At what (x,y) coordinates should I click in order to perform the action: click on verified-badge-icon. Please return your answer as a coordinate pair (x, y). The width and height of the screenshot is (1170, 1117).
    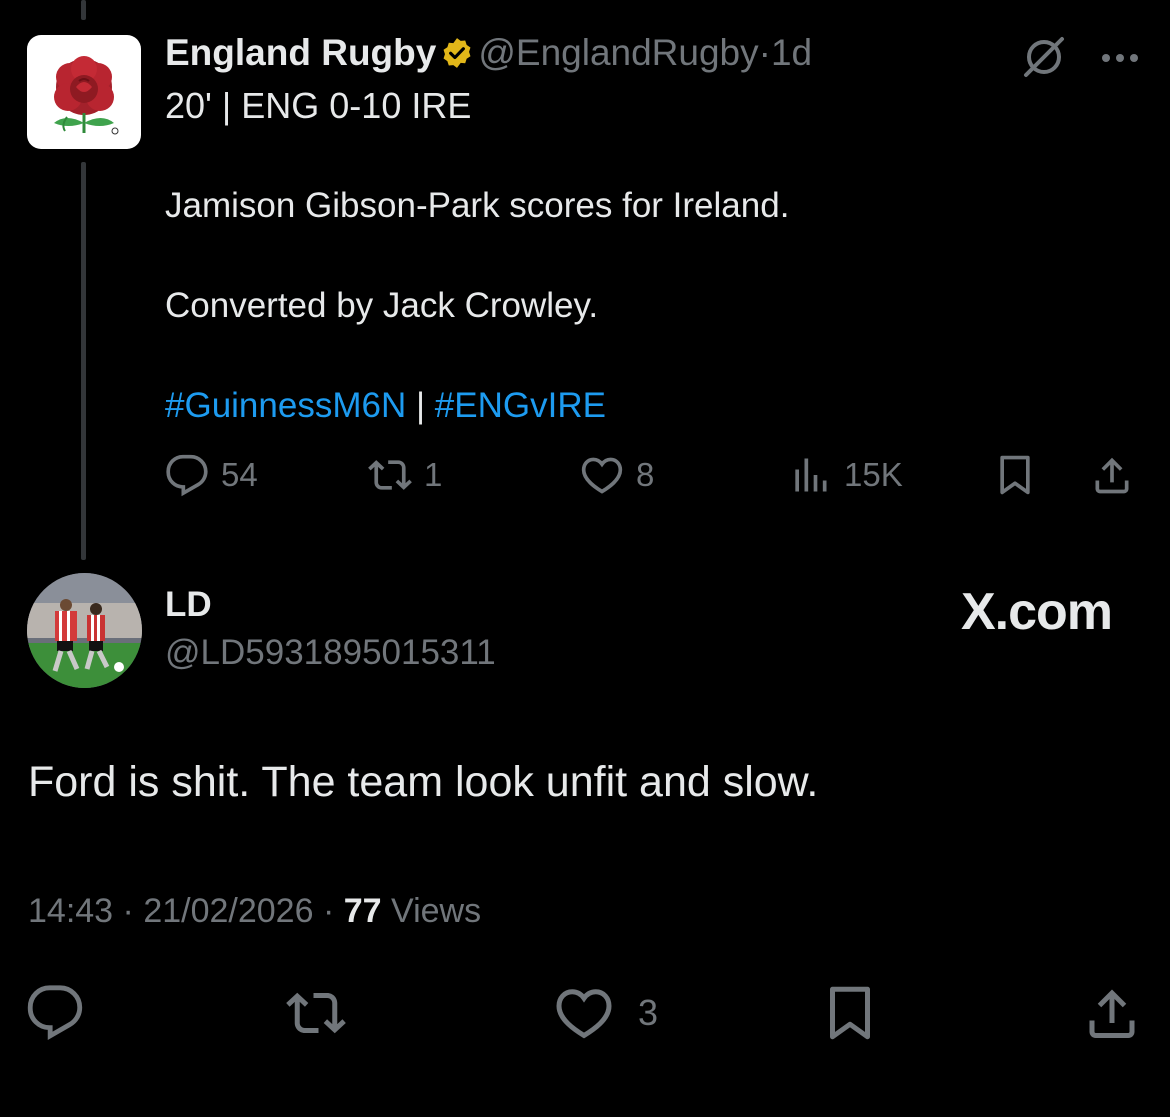
    Looking at the image, I should click on (457, 58).